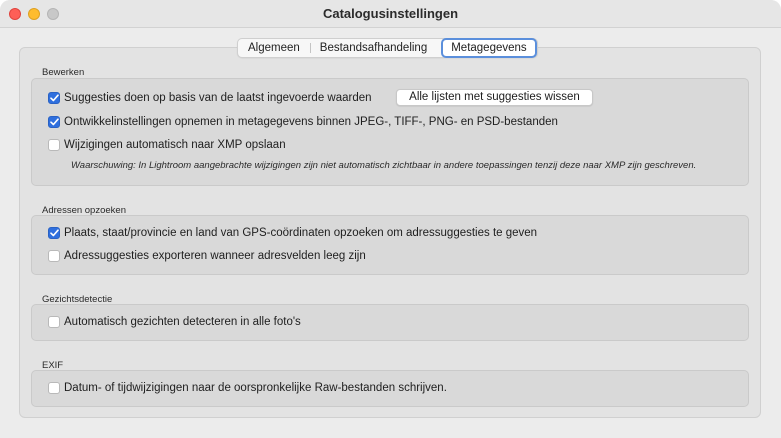 The image size is (781, 438). I want to click on auto-xmp-label: Wijzigingen automatisch naar XMP opslaan, so click(175, 145).